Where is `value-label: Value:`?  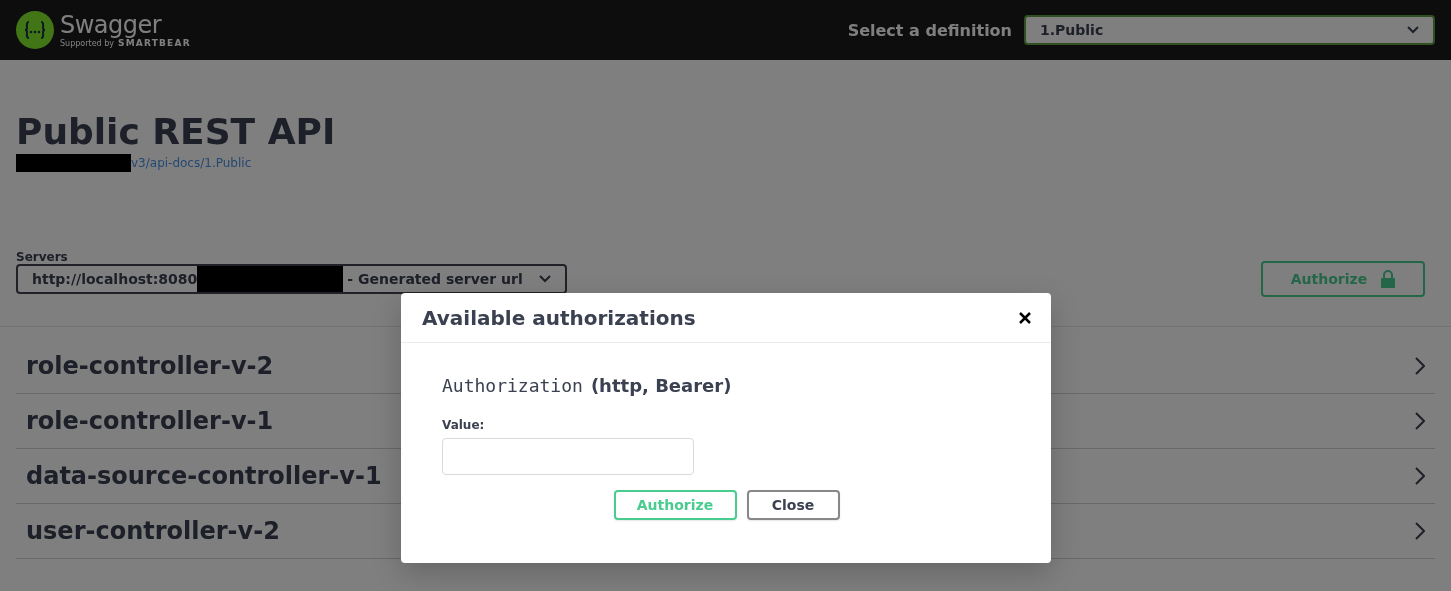 value-label: Value: is located at coordinates (464, 425).